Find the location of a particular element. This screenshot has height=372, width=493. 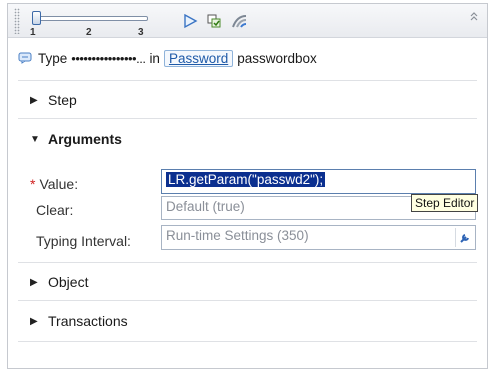

toolbar-grip is located at coordinates (17, 21).